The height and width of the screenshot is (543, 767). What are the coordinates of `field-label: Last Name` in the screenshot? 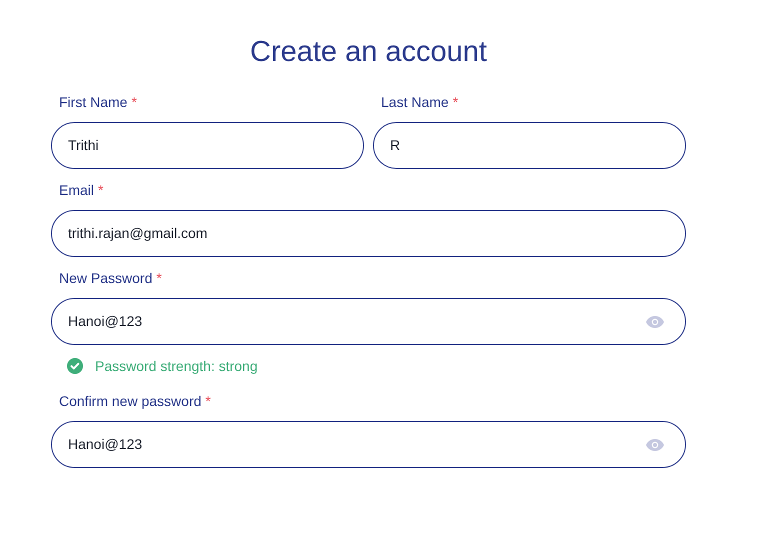 It's located at (415, 102).